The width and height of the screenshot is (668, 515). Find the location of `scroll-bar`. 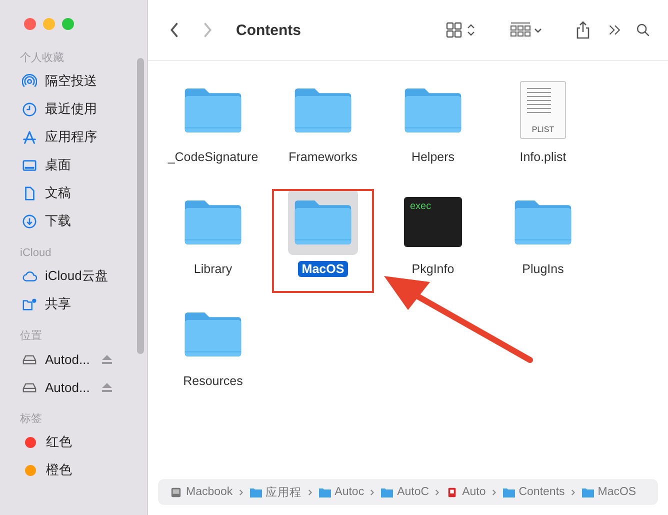

scroll-bar is located at coordinates (140, 206).